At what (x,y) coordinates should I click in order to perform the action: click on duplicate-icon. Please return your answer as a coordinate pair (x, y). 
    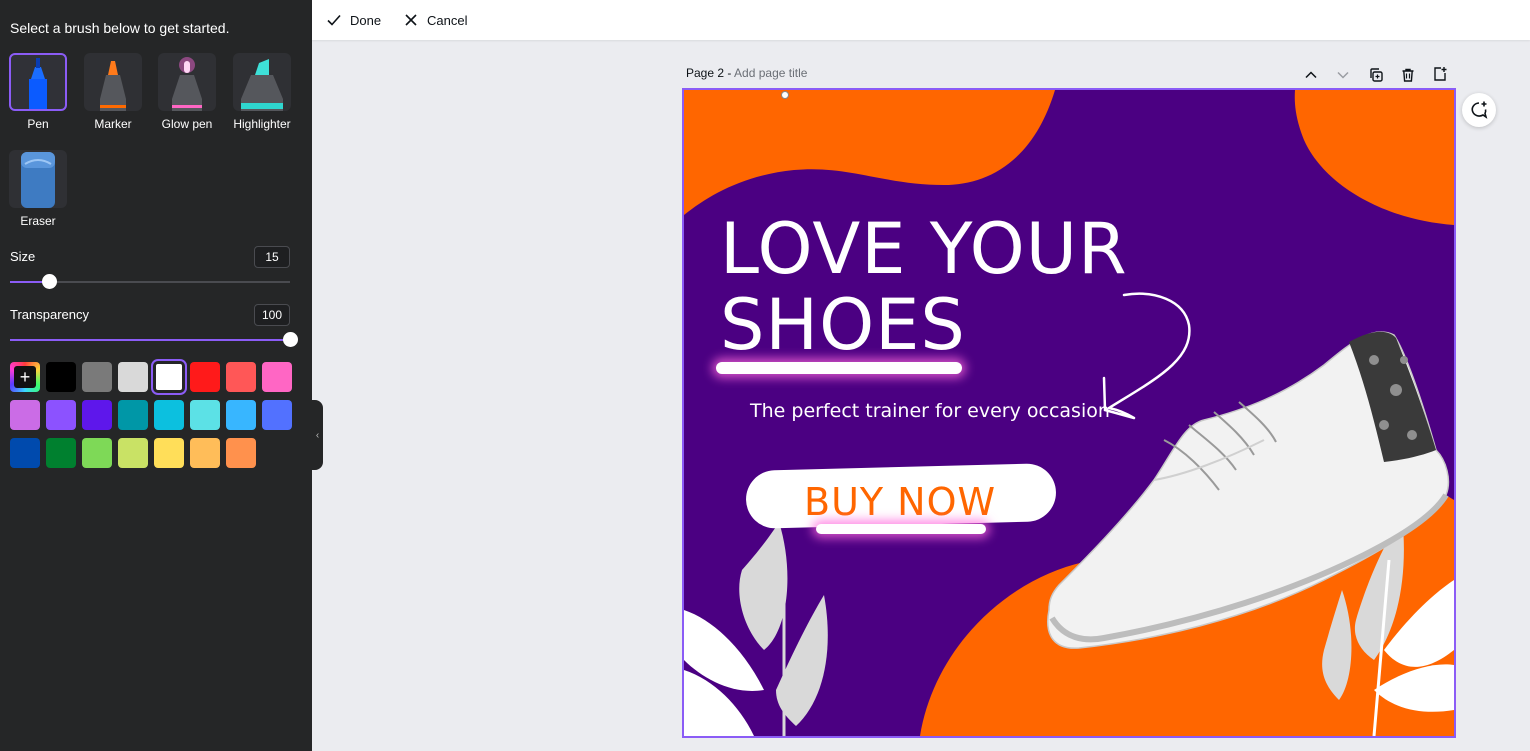
    Looking at the image, I should click on (1376, 75).